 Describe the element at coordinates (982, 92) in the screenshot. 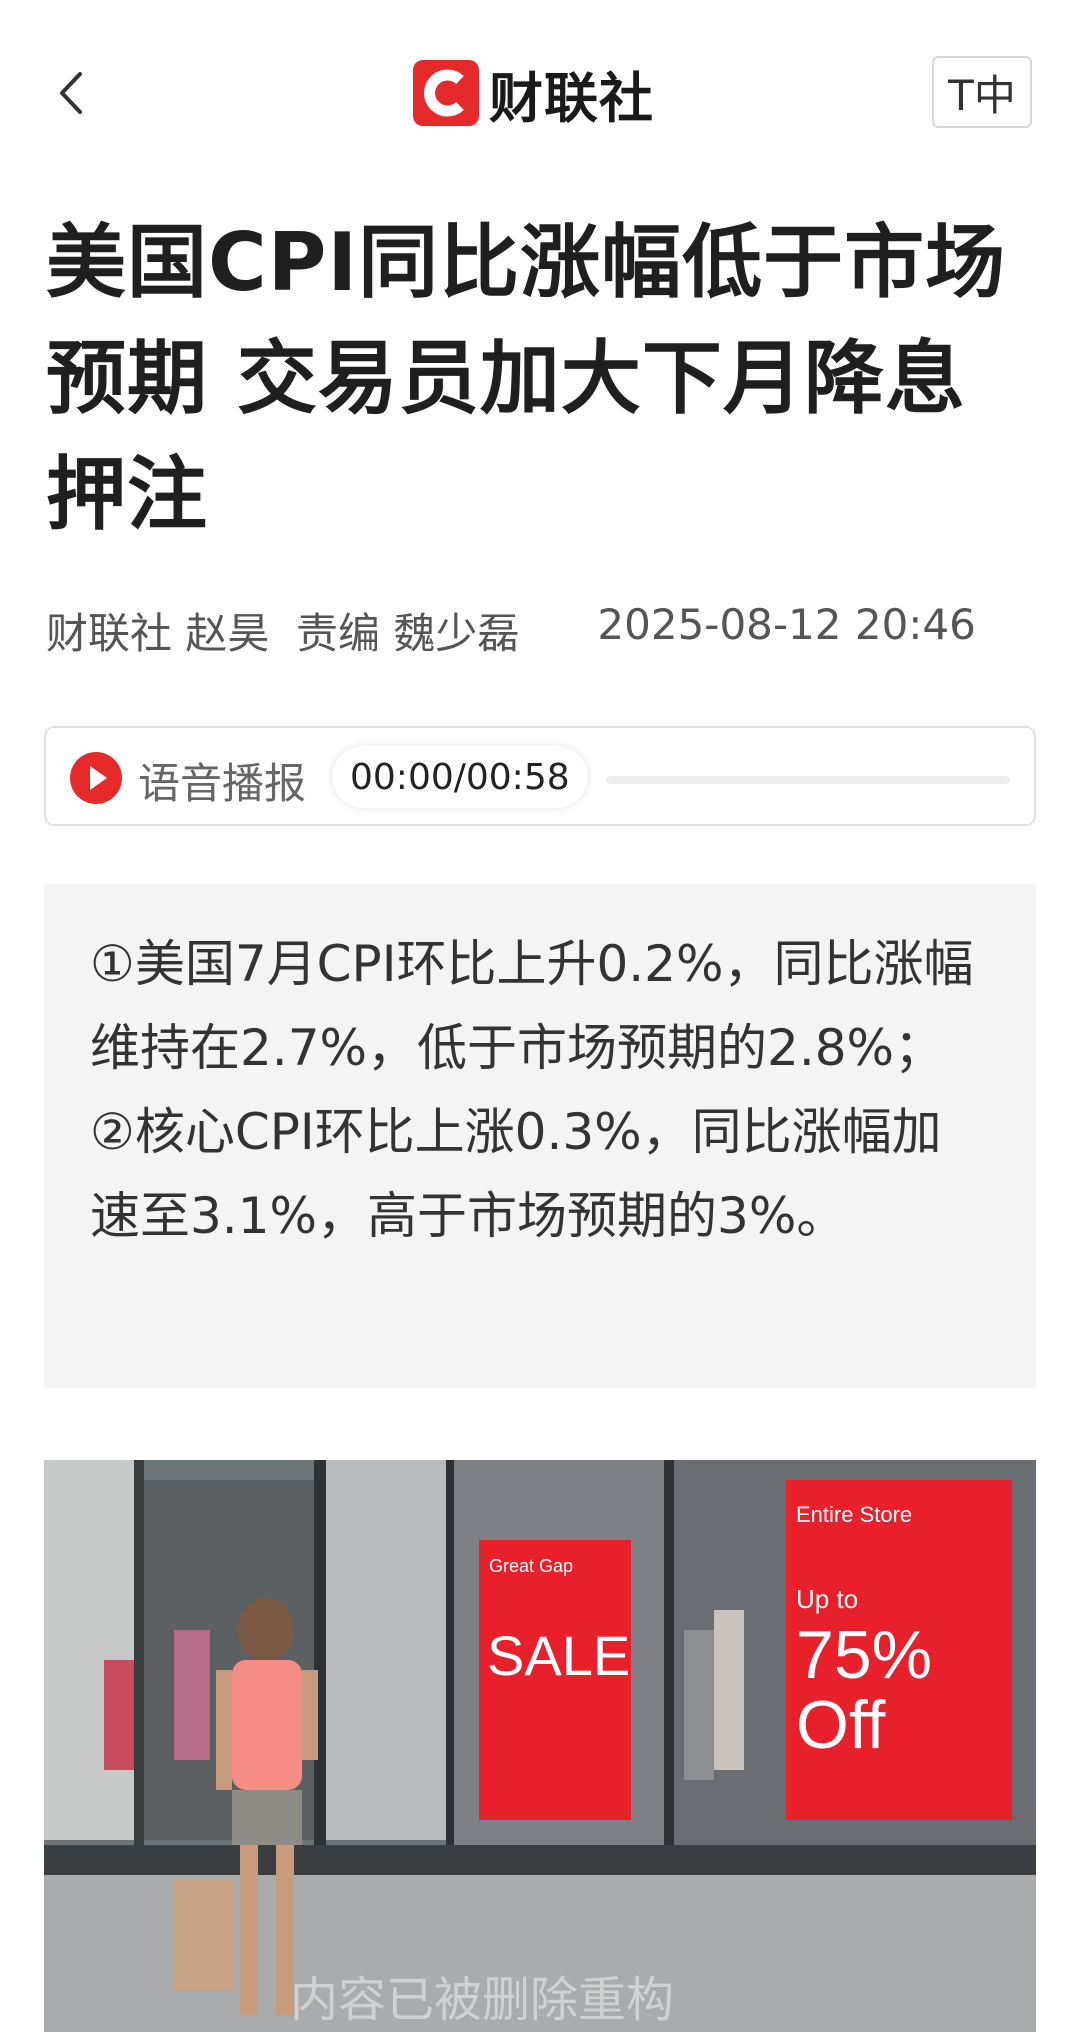

I see `font-size-button: T中` at that location.